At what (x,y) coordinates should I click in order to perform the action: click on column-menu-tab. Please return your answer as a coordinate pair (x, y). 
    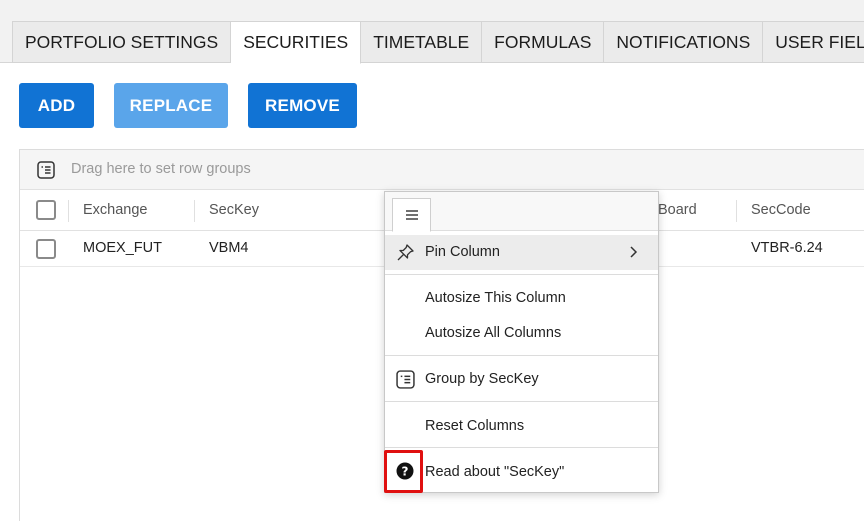
    Looking at the image, I should click on (411, 215).